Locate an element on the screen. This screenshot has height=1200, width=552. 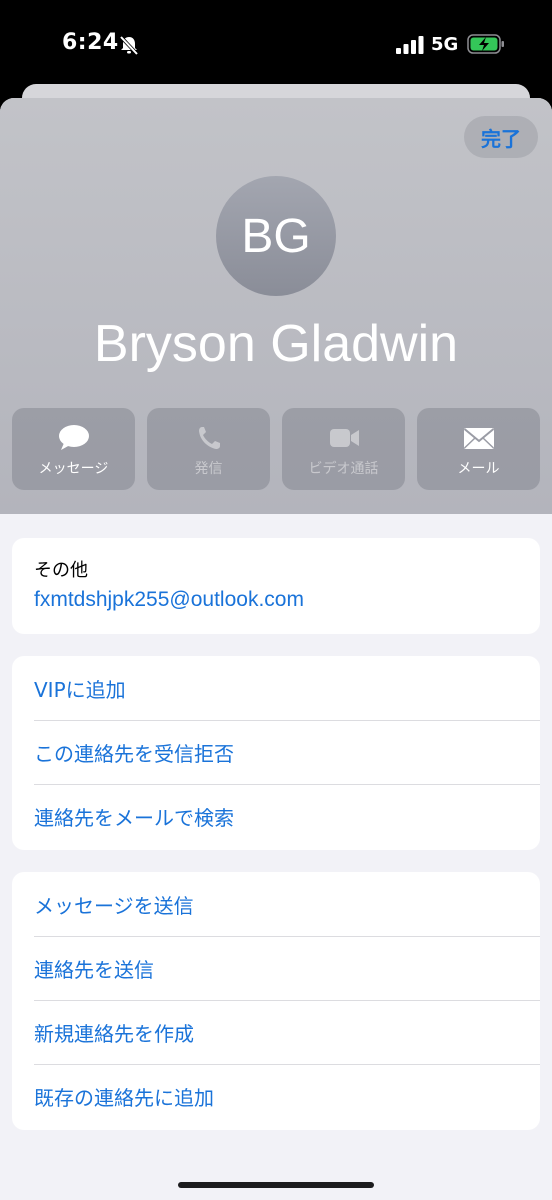
phone-icon is located at coordinates (209, 438).